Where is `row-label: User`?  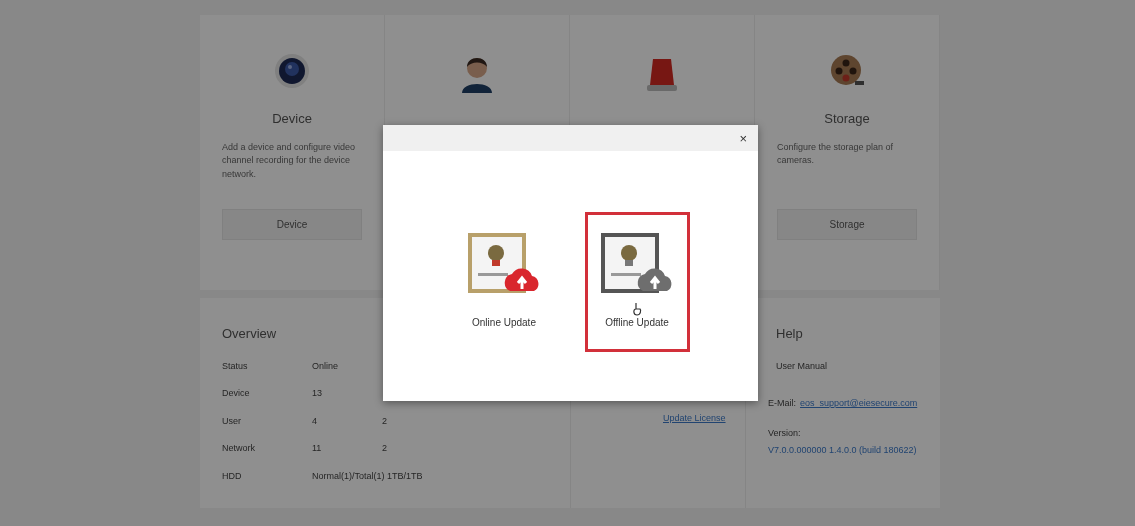 row-label: User is located at coordinates (232, 421).